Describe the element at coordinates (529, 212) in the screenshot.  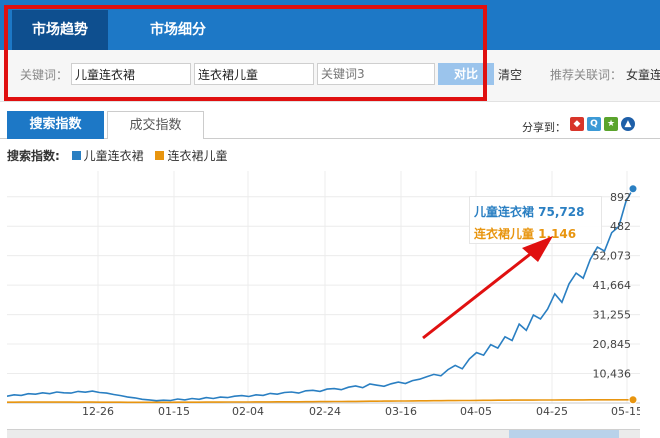
I see `tooltip-series-1: 儿童连衣裙 75,728` at that location.